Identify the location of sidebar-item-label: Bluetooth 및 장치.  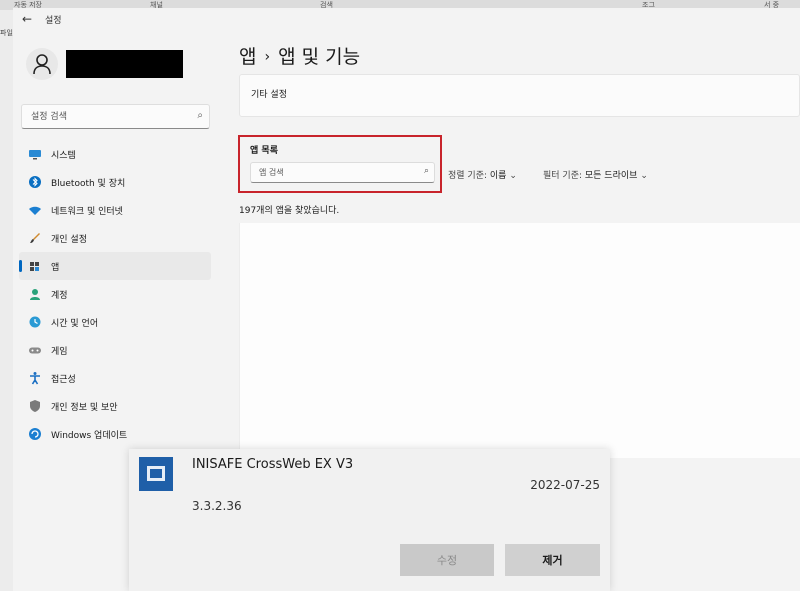
(88, 184).